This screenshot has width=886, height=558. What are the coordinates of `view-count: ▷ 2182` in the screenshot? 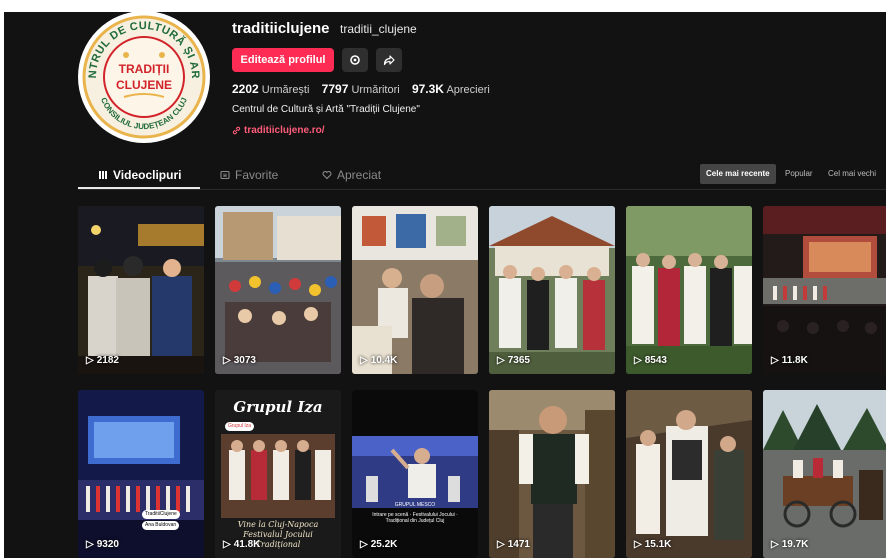 It's located at (102, 360).